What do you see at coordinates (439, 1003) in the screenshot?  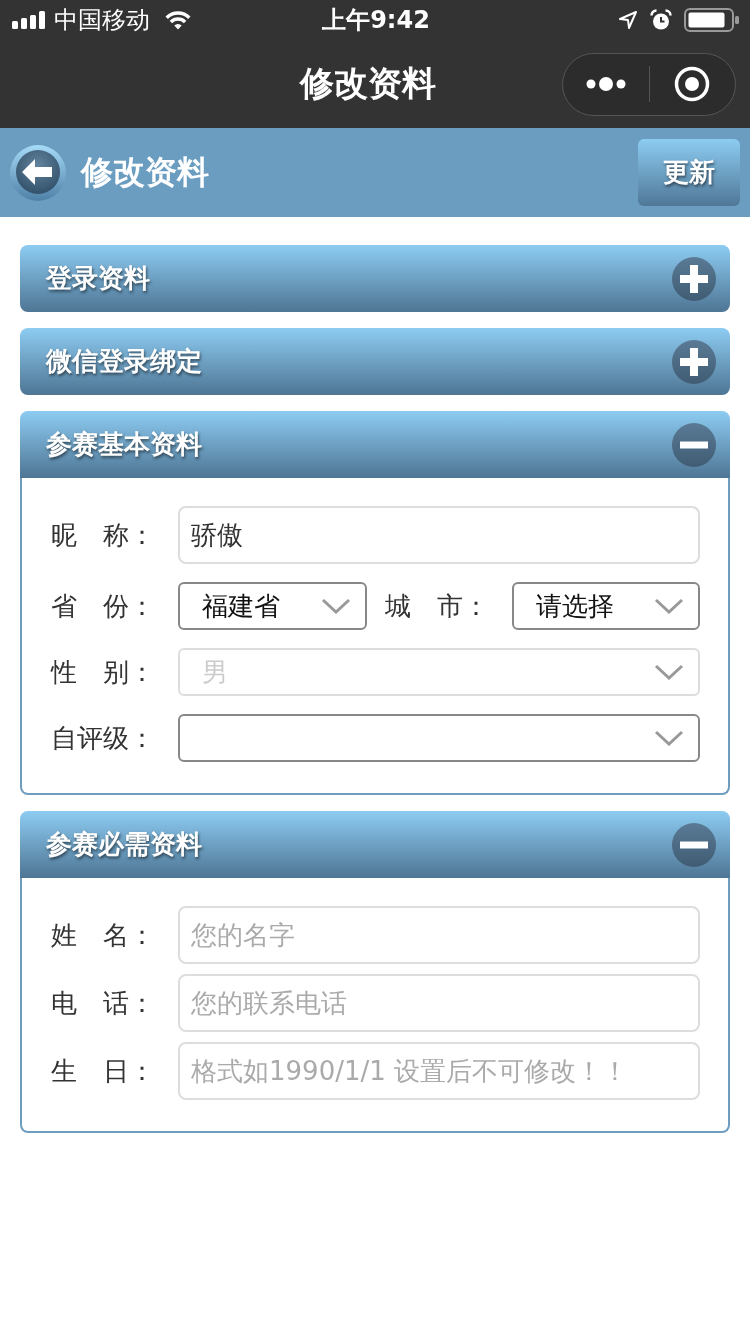 I see `input-field: 您的联系电话` at bounding box center [439, 1003].